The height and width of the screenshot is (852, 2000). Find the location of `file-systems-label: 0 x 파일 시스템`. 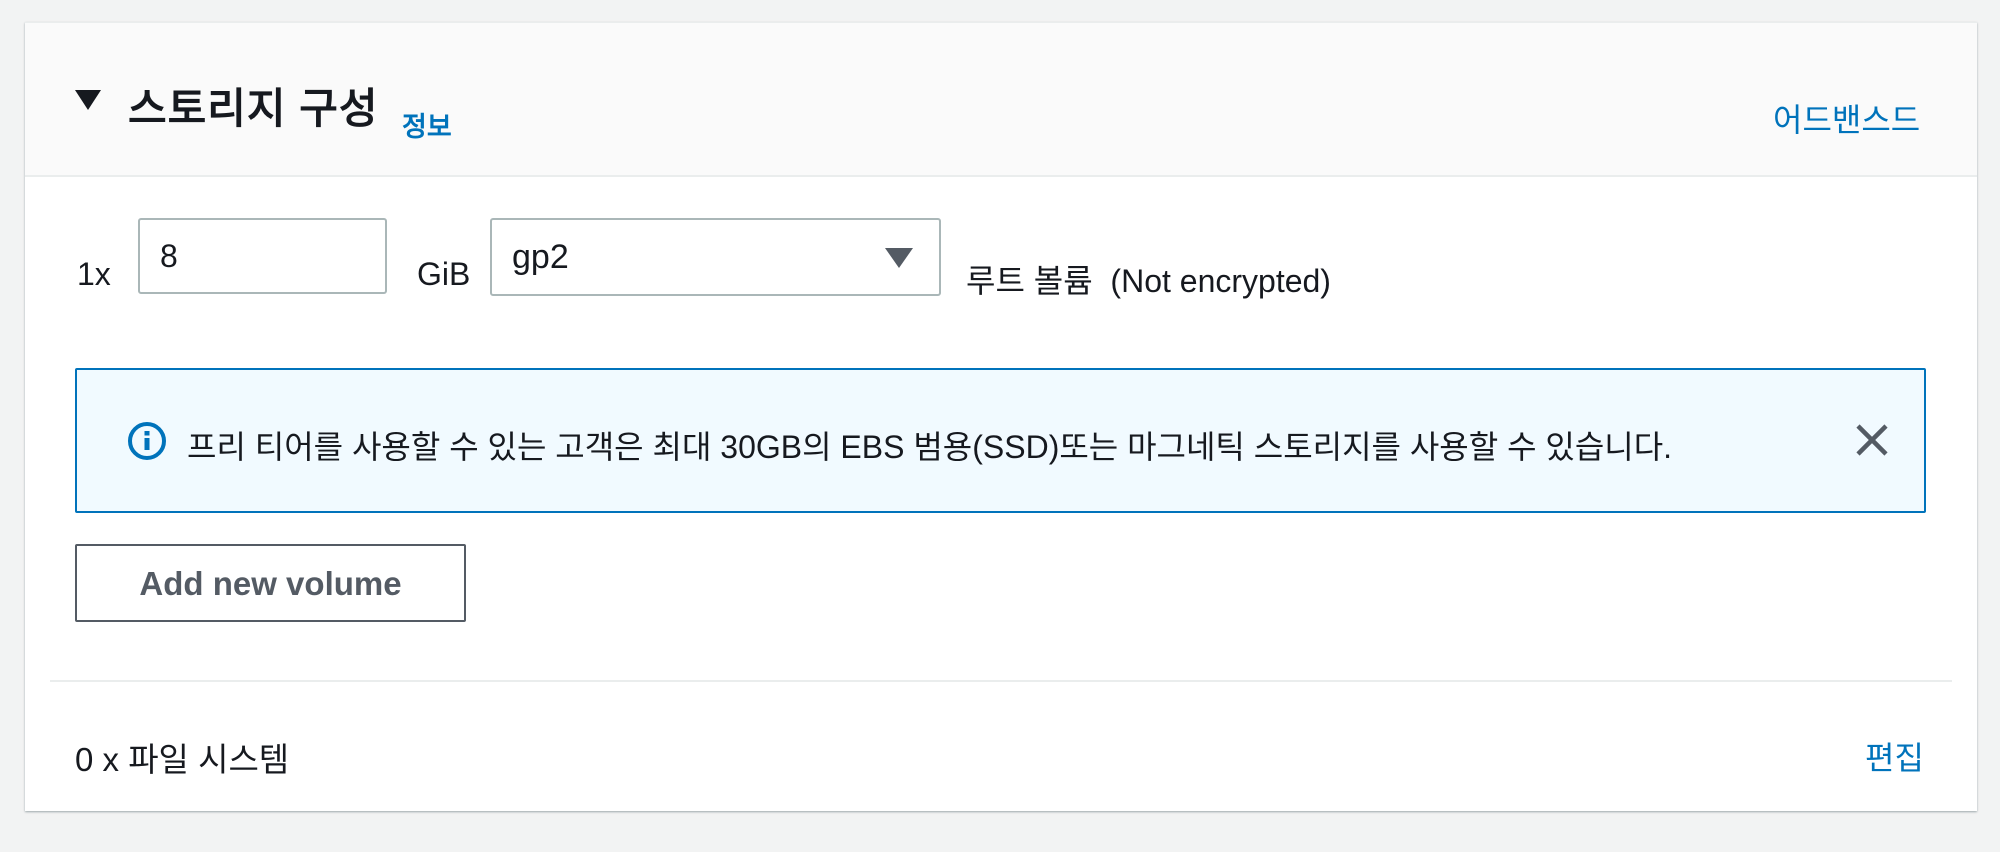

file-systems-label: 0 x 파일 시스템 is located at coordinates (182, 759).